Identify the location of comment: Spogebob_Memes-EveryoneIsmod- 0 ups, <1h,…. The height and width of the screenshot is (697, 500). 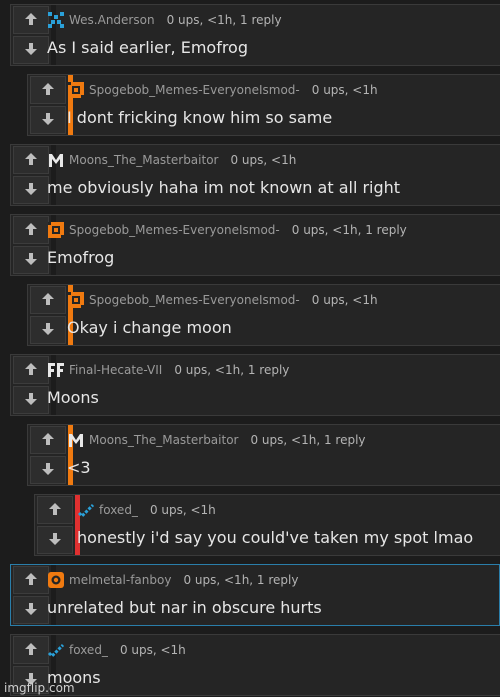
(255, 245).